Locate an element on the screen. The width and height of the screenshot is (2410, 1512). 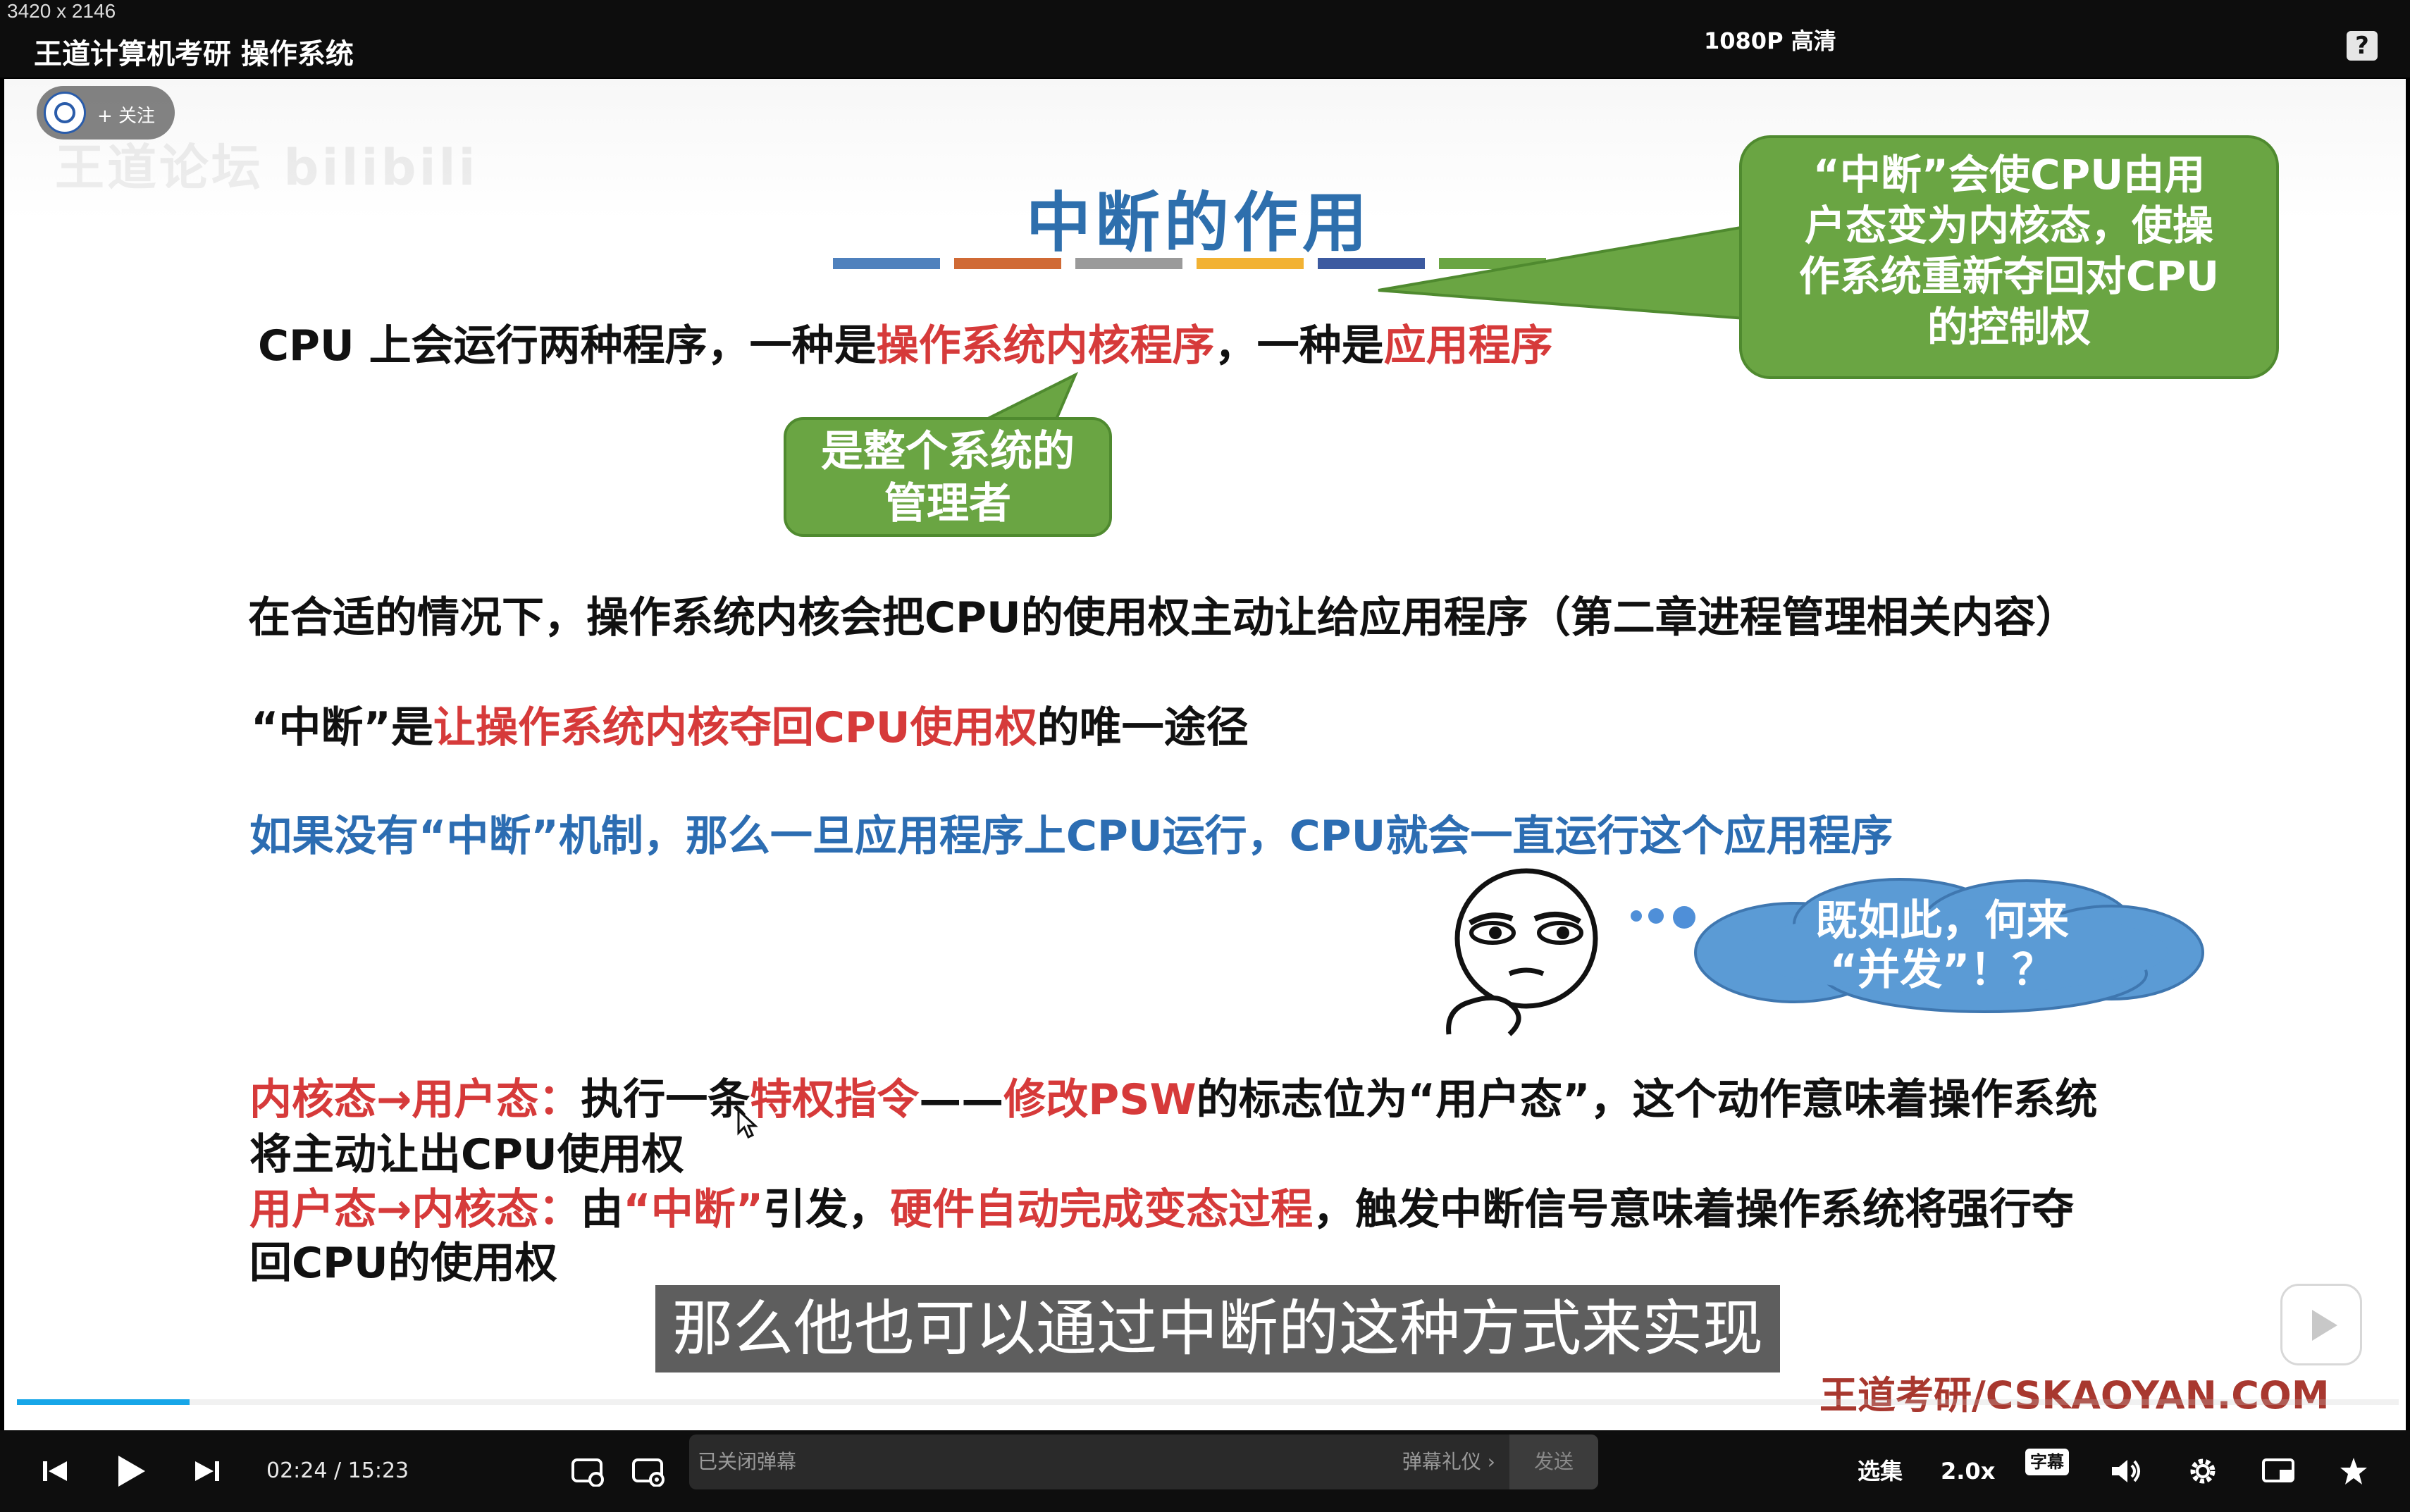
next-icon is located at coordinates (207, 1471).